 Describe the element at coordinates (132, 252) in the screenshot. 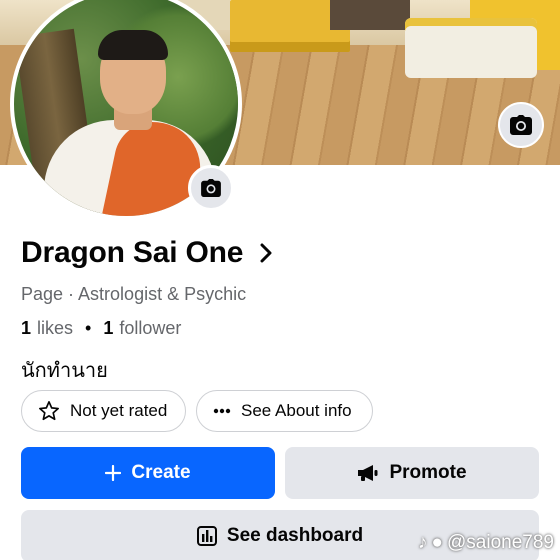

I see `page-name: Dragon Sai One` at that location.